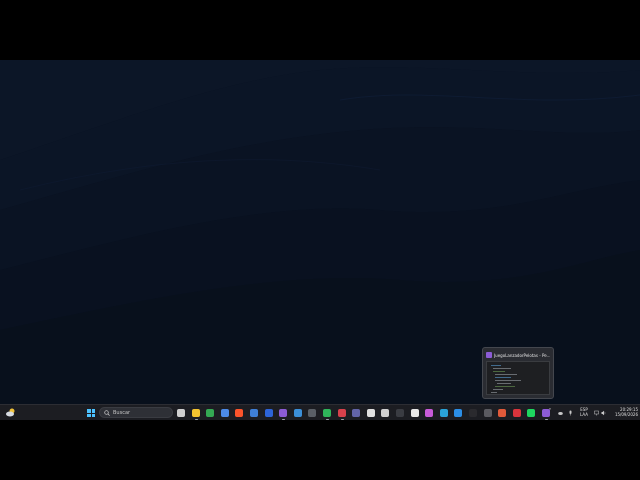 Image resolution: width=640 pixels, height=480 pixels. What do you see at coordinates (107, 413) in the screenshot?
I see `search-icon` at bounding box center [107, 413].